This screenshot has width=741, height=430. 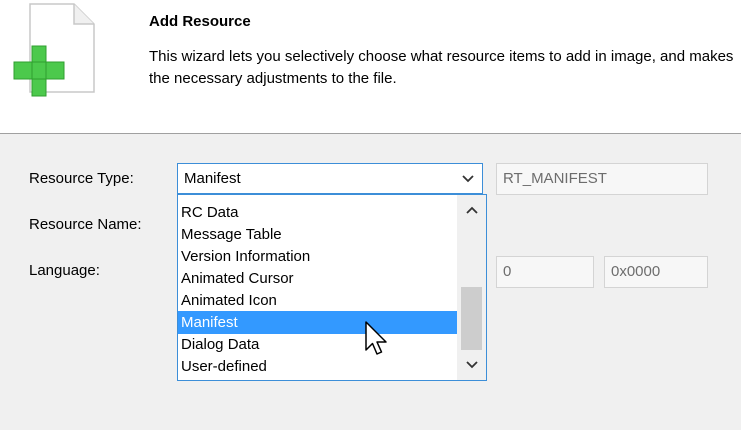 What do you see at coordinates (212, 178) in the screenshot?
I see `resource-type-value: Manifest` at bounding box center [212, 178].